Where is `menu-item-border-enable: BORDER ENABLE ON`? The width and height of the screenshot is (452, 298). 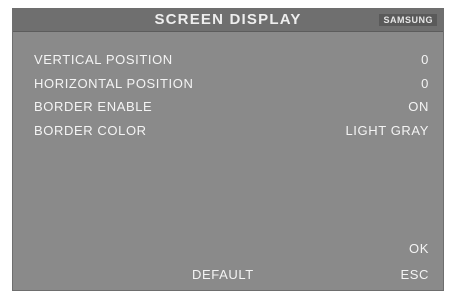
menu-item-border-enable: BORDER ENABLE ON is located at coordinates (228, 108).